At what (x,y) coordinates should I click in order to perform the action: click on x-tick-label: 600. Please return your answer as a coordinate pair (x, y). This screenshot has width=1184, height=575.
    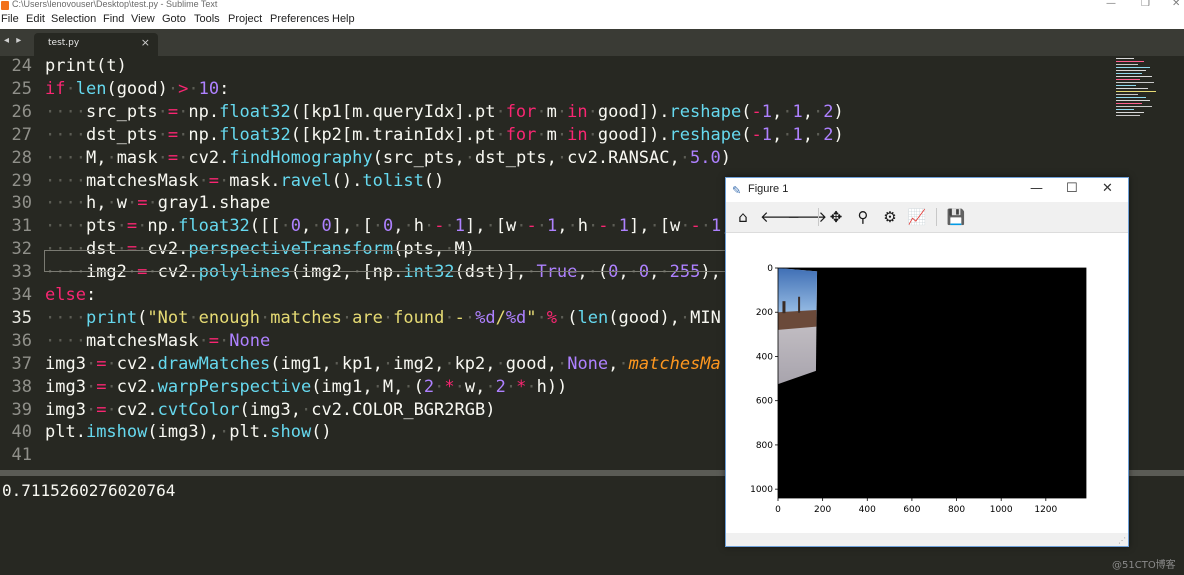
    Looking at the image, I should click on (911, 510).